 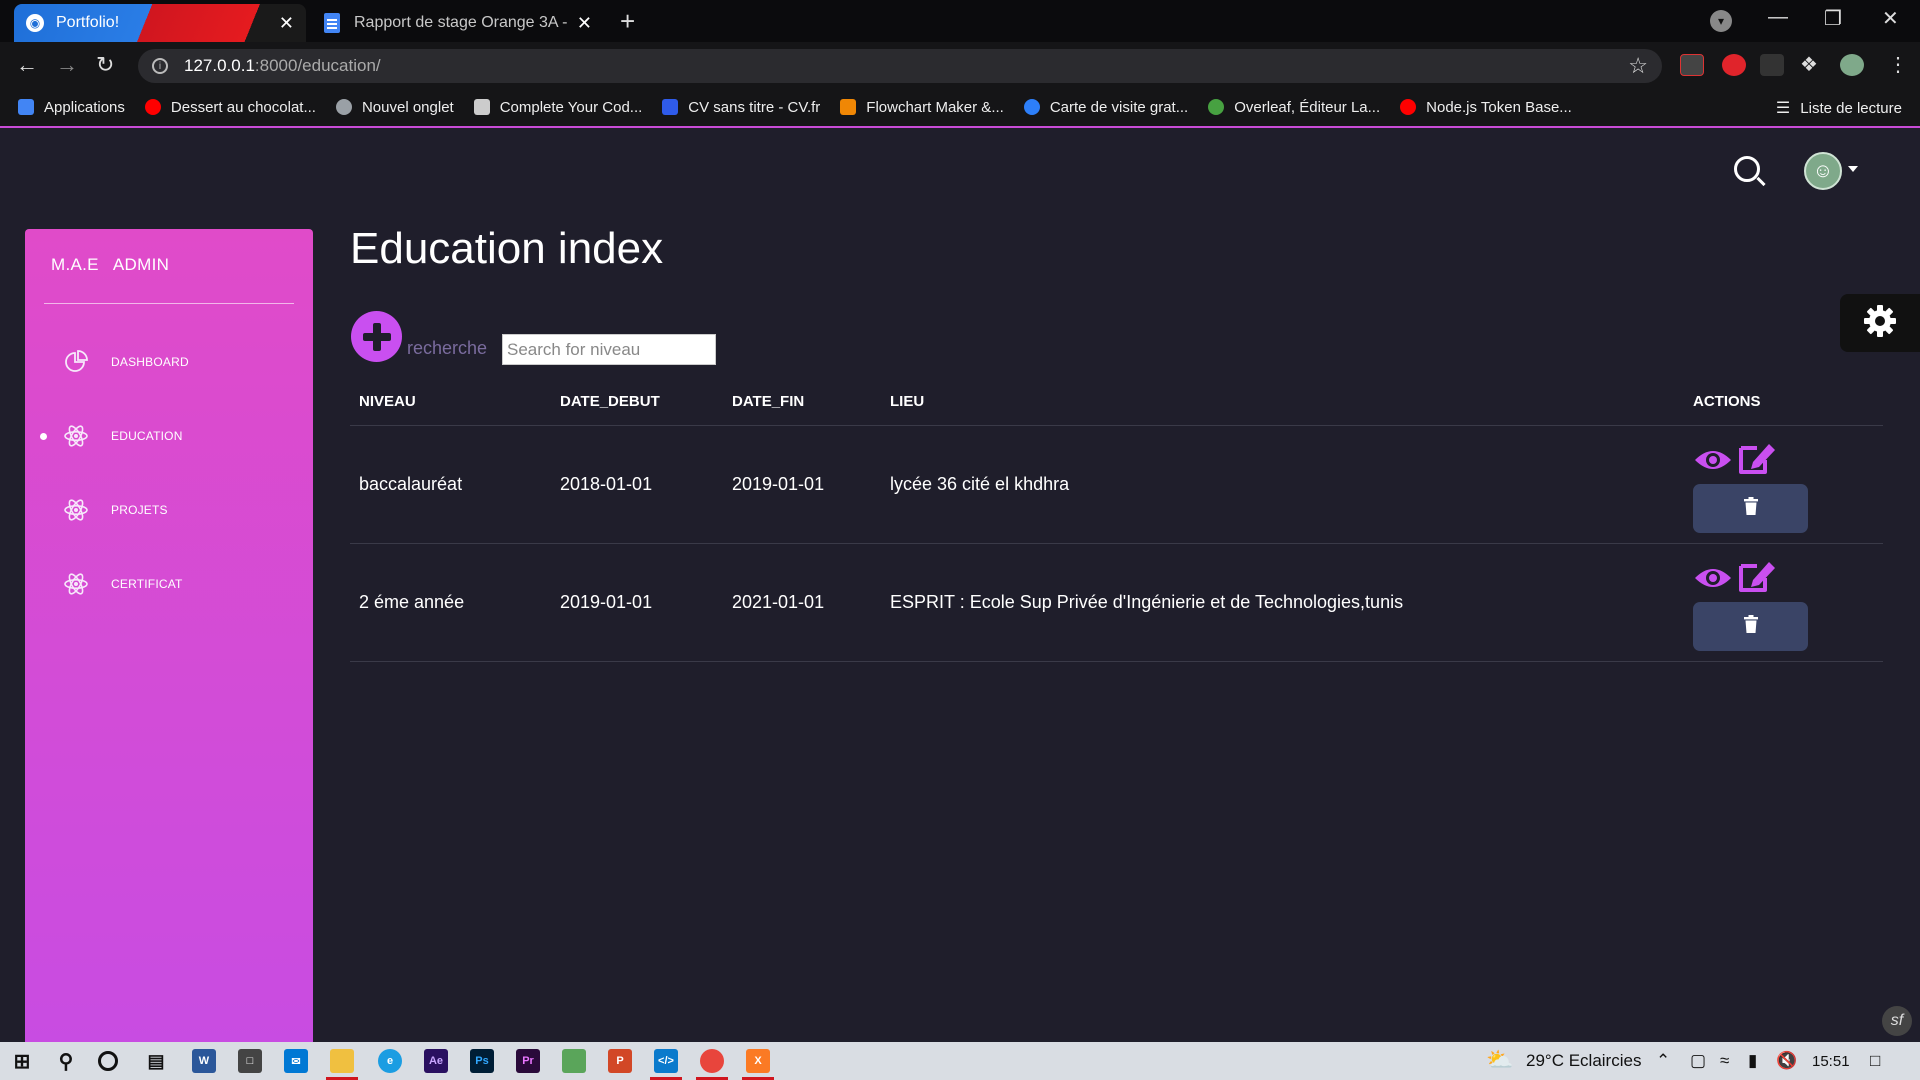 I want to click on cortana-icon, so click(x=108, y=1061).